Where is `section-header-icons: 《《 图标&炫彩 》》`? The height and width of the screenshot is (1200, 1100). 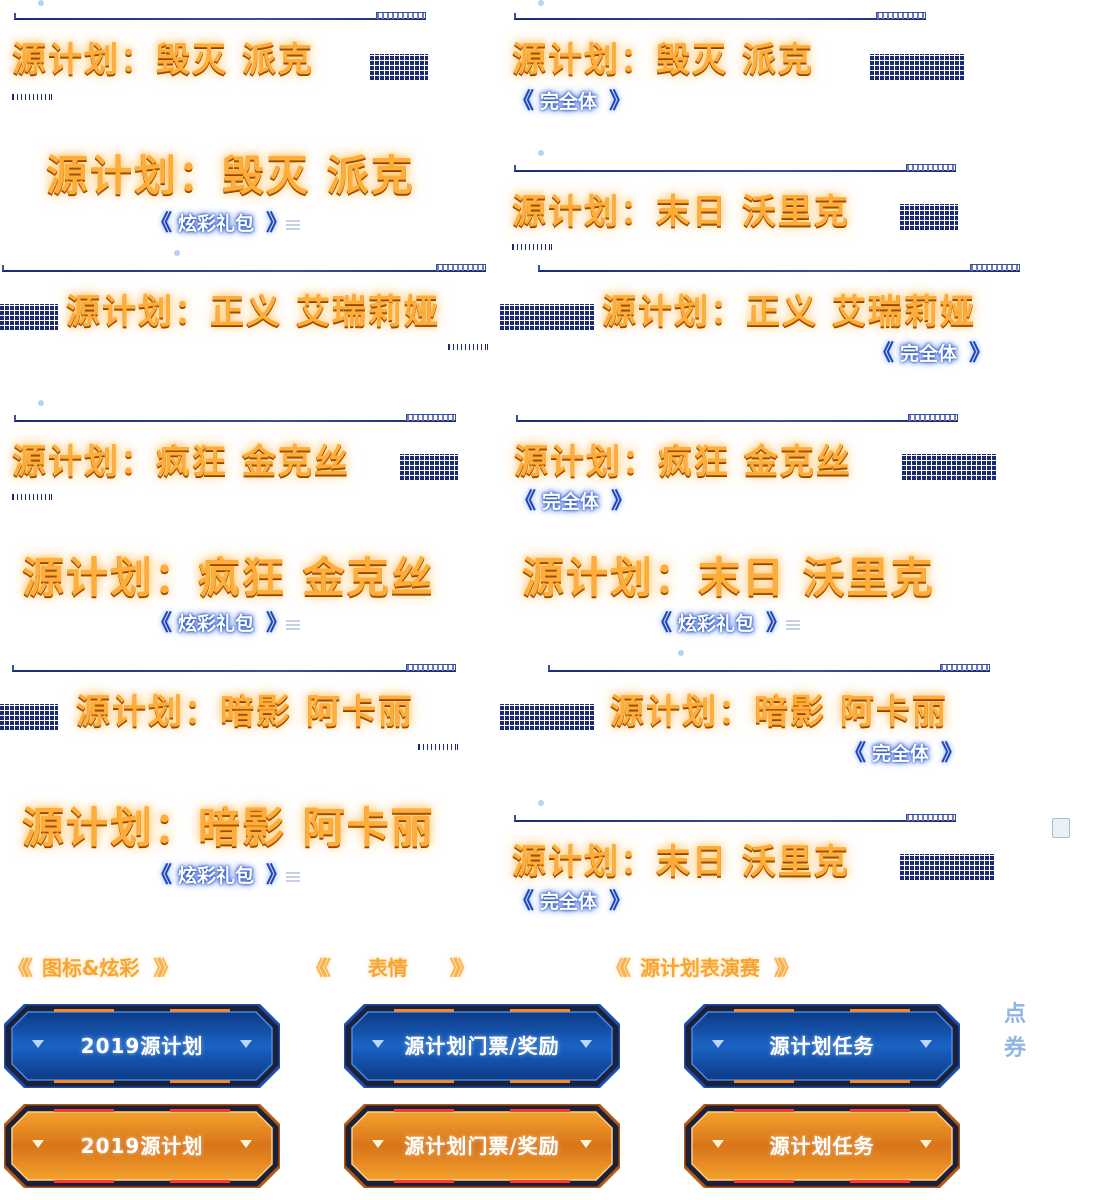 section-header-icons: 《《 图标&炫彩 》》 is located at coordinates (93, 966).